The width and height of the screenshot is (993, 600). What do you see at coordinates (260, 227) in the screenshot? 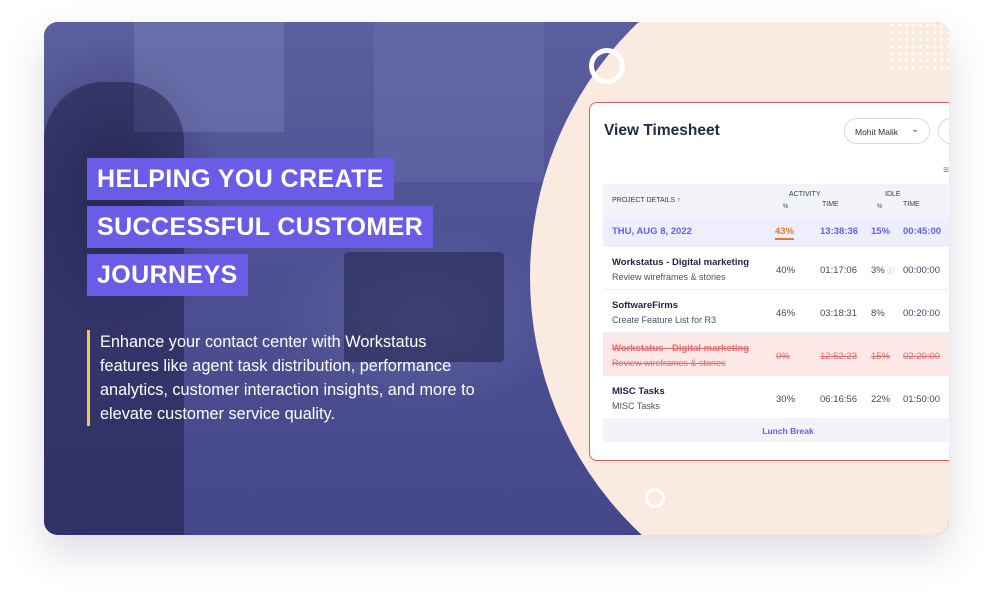
I see `heading-line-2: SUCCESSFUL CUSTOMER` at bounding box center [260, 227].